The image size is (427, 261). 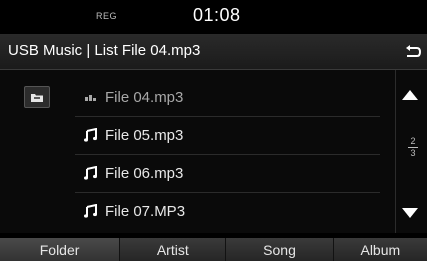 What do you see at coordinates (380, 249) in the screenshot?
I see `tab-album: Album` at bounding box center [380, 249].